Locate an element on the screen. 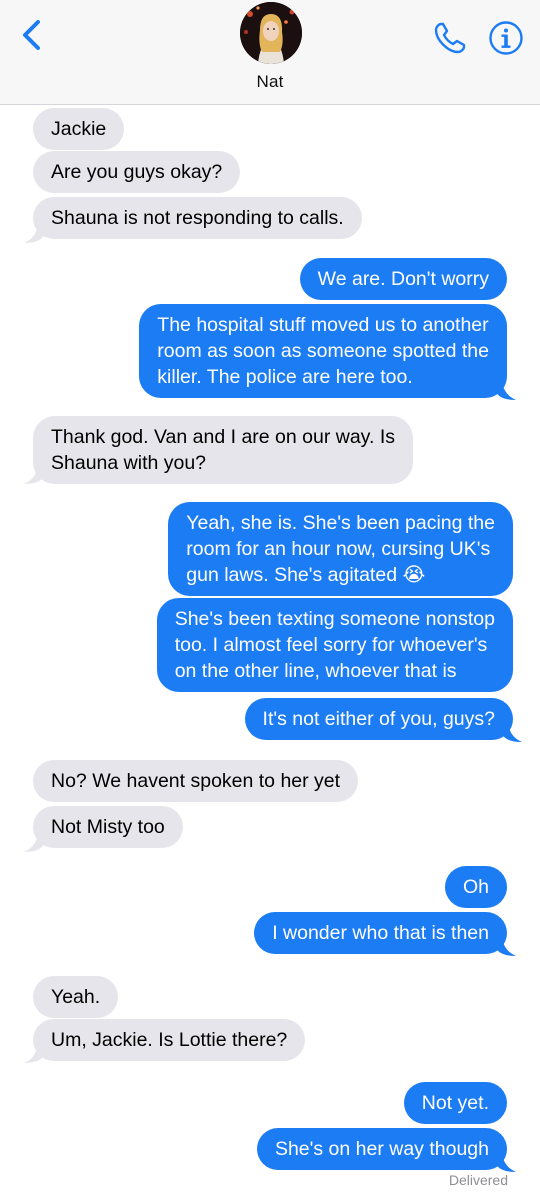  delivered-status: Delivered is located at coordinates (478, 1180).